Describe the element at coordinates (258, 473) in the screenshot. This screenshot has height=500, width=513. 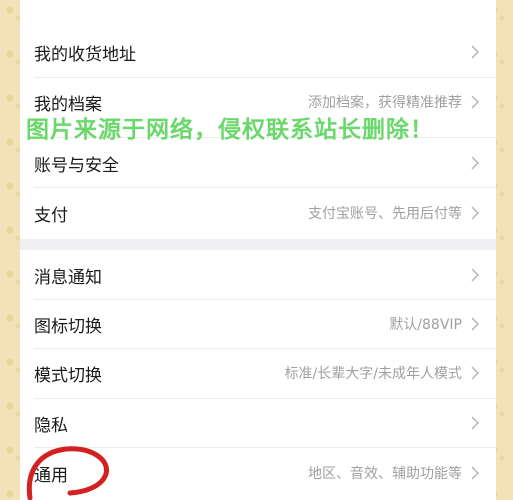
I see `settings-row-general: 通用 地区、音效、辅助功能等` at that location.